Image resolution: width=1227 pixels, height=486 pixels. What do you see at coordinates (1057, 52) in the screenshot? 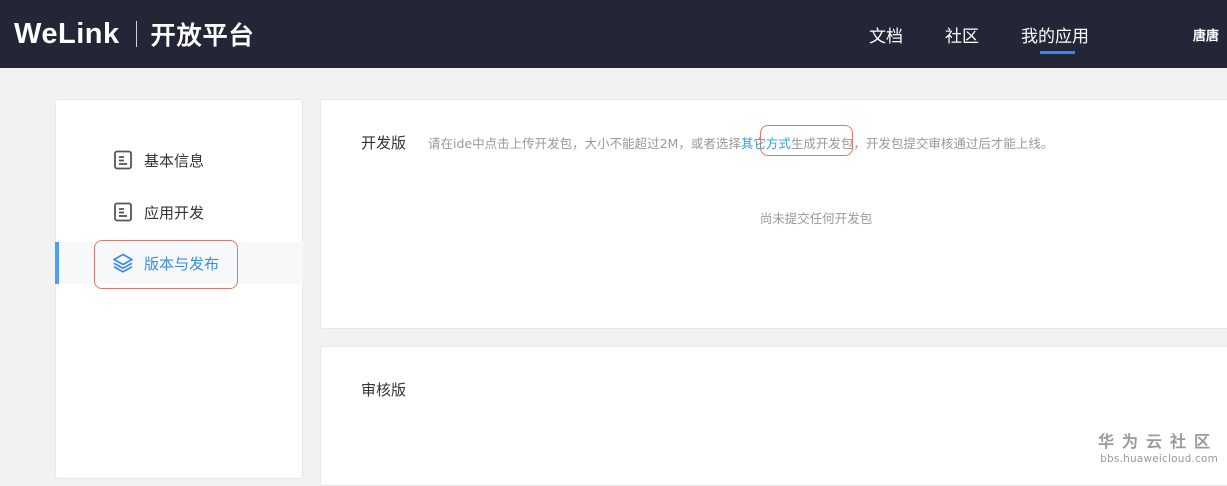
I see `nav-active-indicator` at bounding box center [1057, 52].